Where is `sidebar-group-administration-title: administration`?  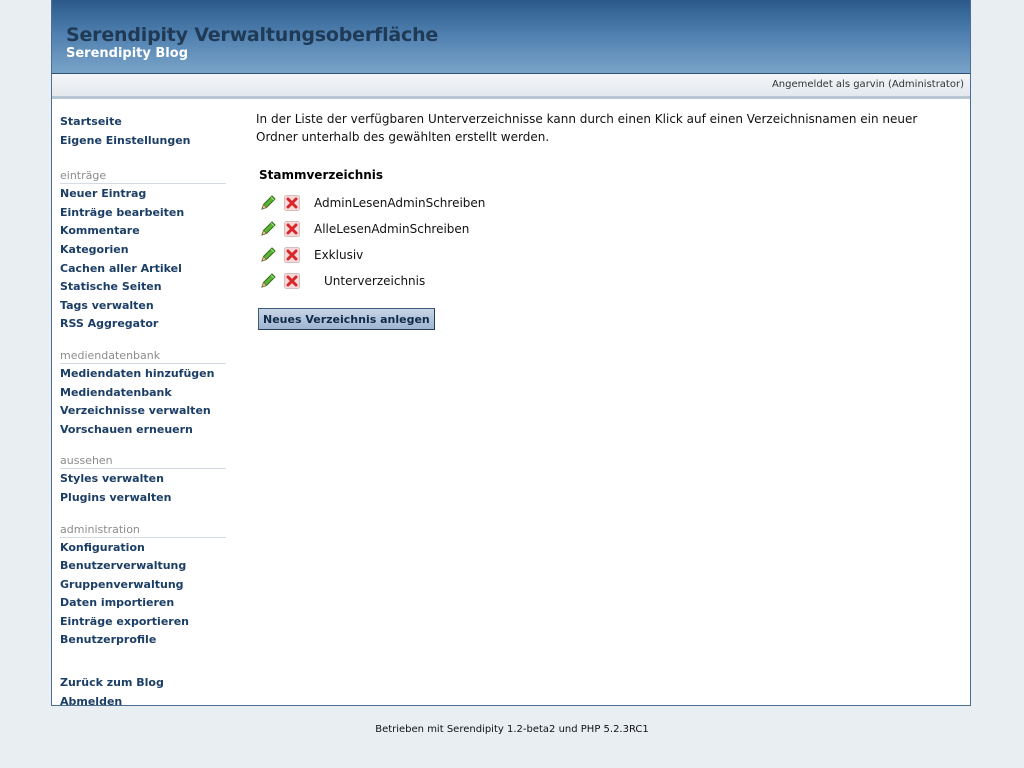 sidebar-group-administration-title: administration is located at coordinates (143, 530).